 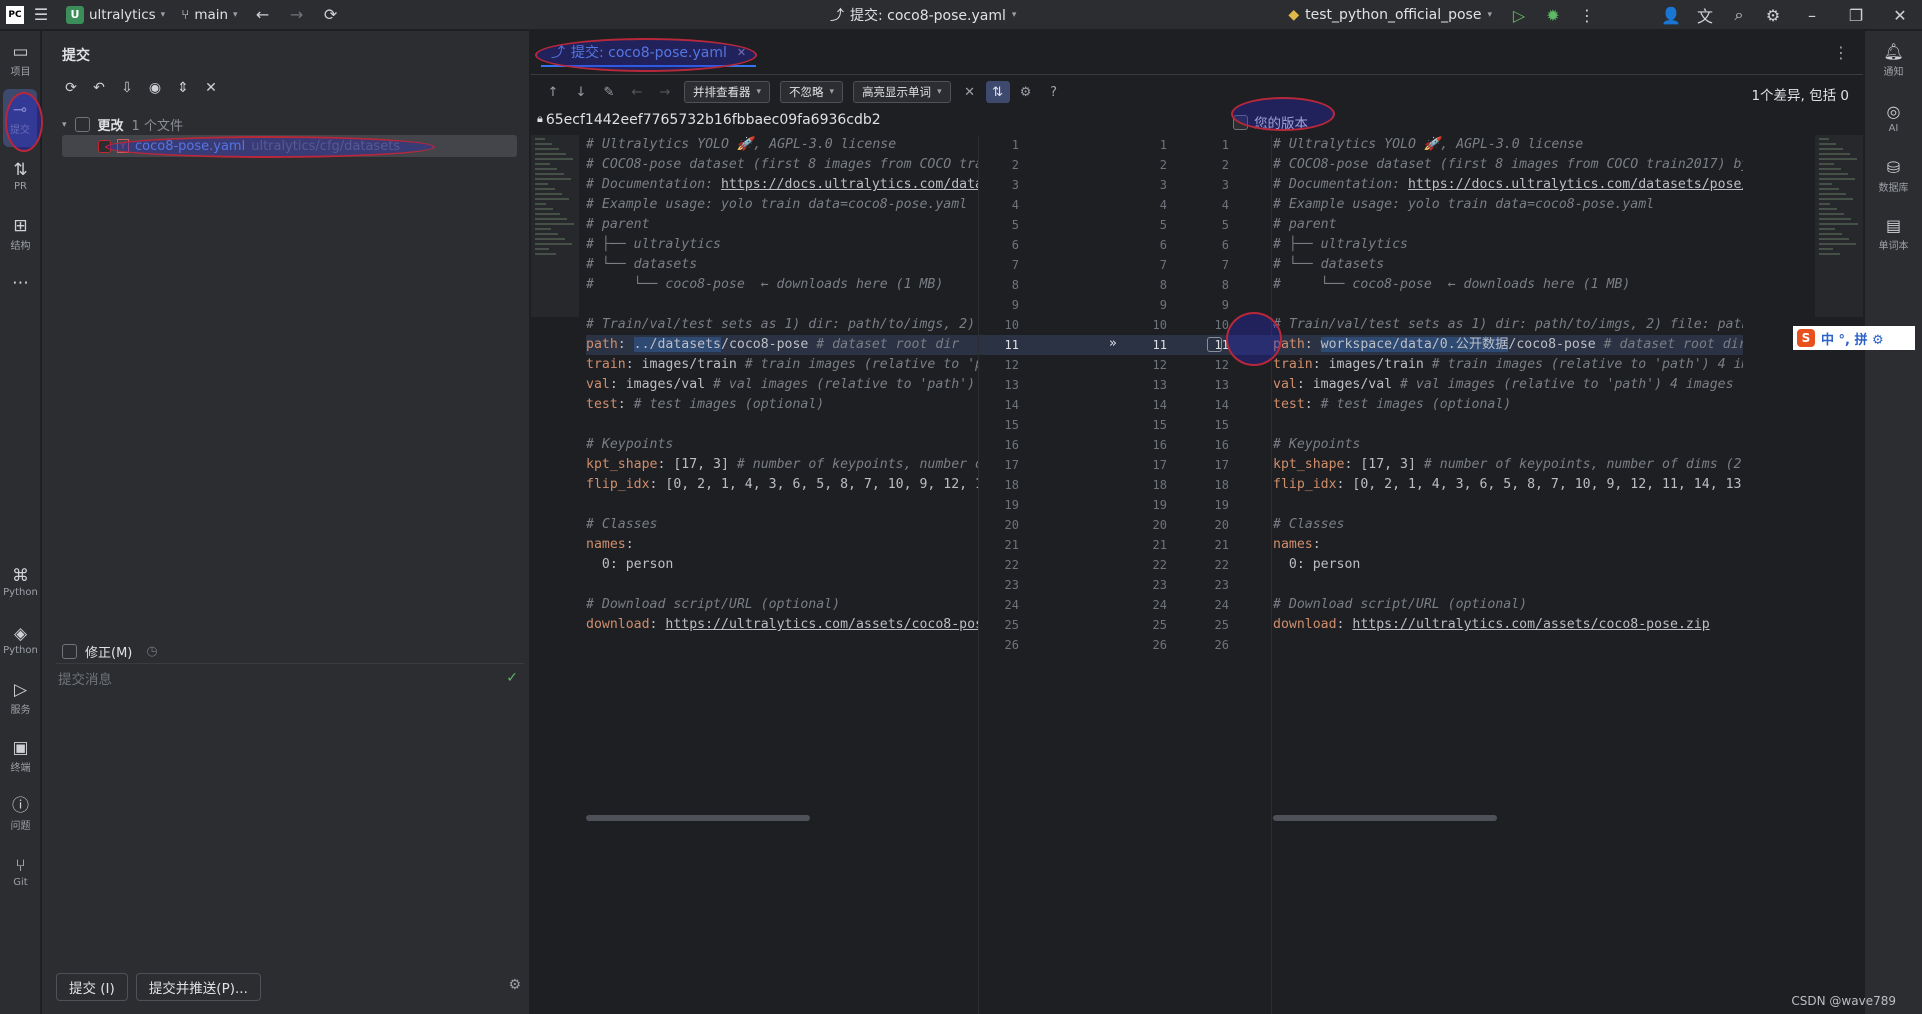 I want to click on window-title: ⤴ 提交: coco8-pose.yaml ▾, so click(x=923, y=15).